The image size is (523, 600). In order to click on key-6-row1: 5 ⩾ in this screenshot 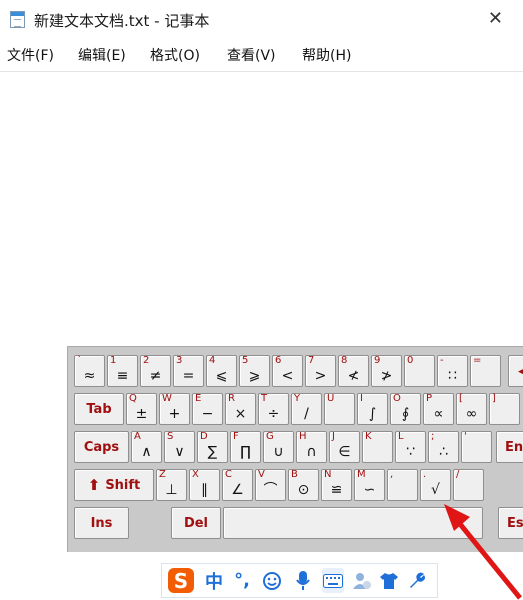, I will do `click(254, 371)`.